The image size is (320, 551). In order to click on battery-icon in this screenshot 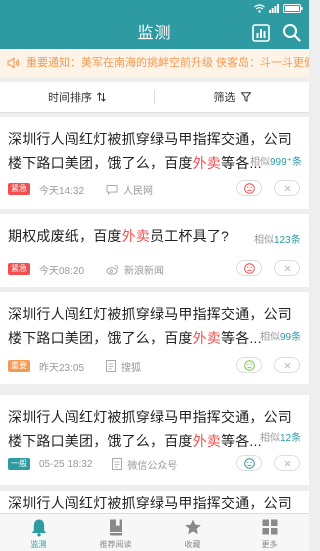, I will do `click(293, 8)`.